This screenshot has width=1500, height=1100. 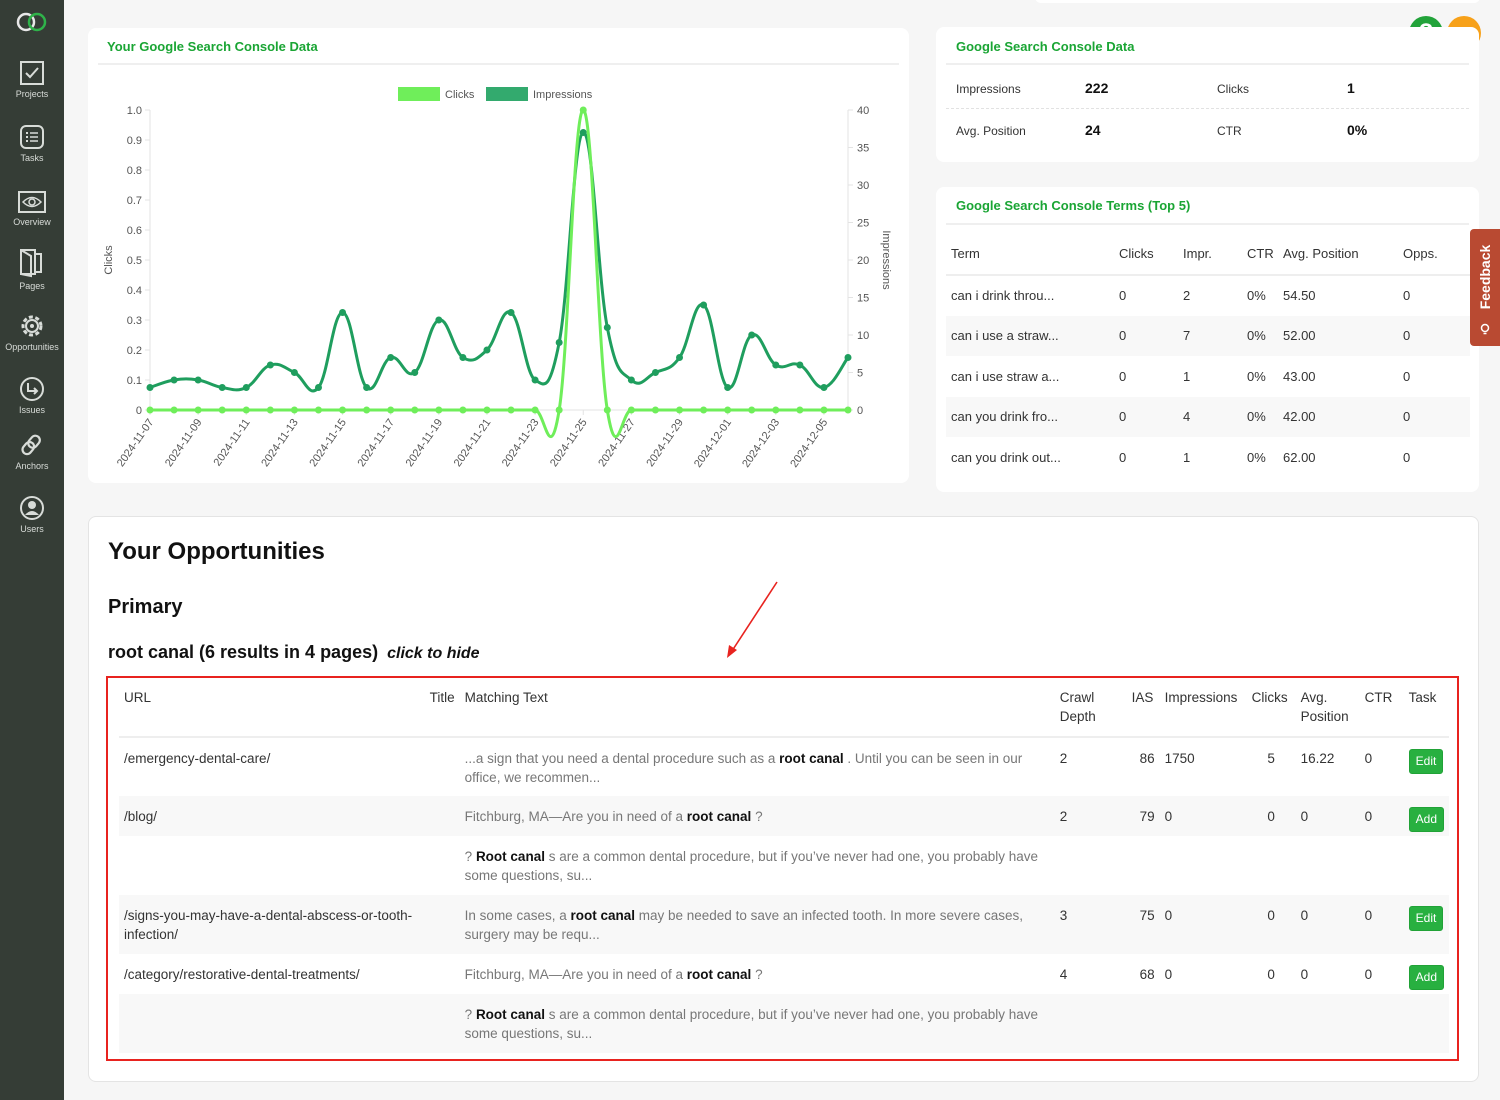 What do you see at coordinates (757, 712) in the screenshot?
I see `col-matching-text: Matching Text` at bounding box center [757, 712].